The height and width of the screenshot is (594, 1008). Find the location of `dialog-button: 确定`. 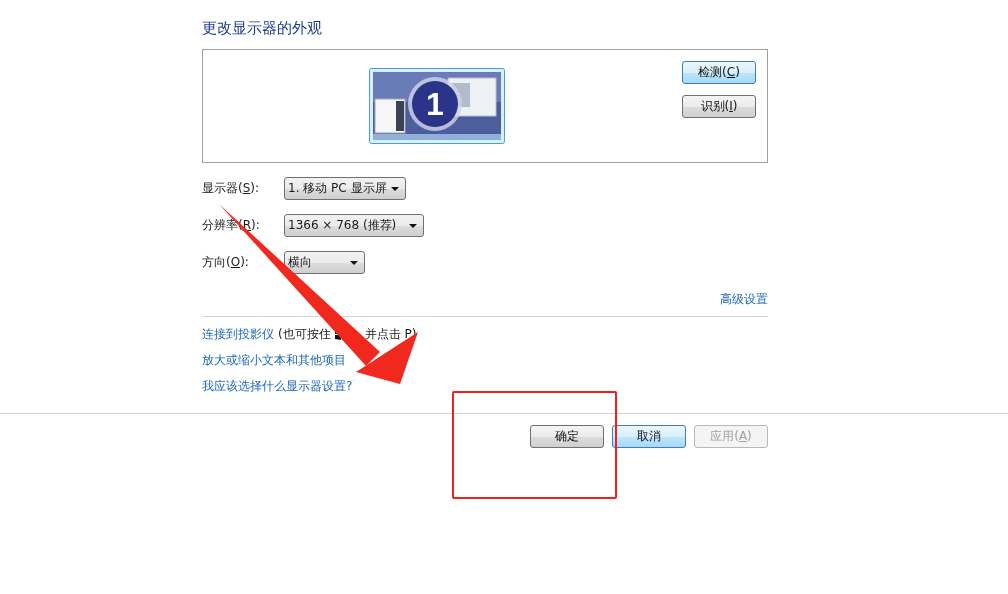

dialog-button: 确定 is located at coordinates (567, 436).